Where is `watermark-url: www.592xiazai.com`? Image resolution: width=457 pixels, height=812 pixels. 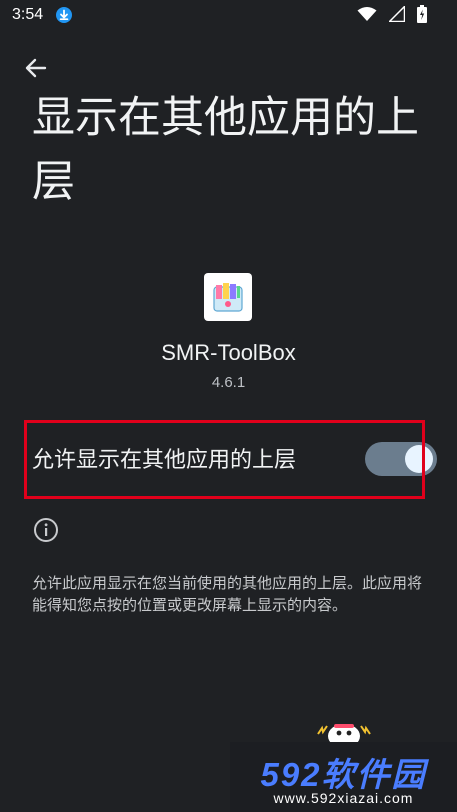 watermark-url: www.592xiazai.com is located at coordinates (343, 798).